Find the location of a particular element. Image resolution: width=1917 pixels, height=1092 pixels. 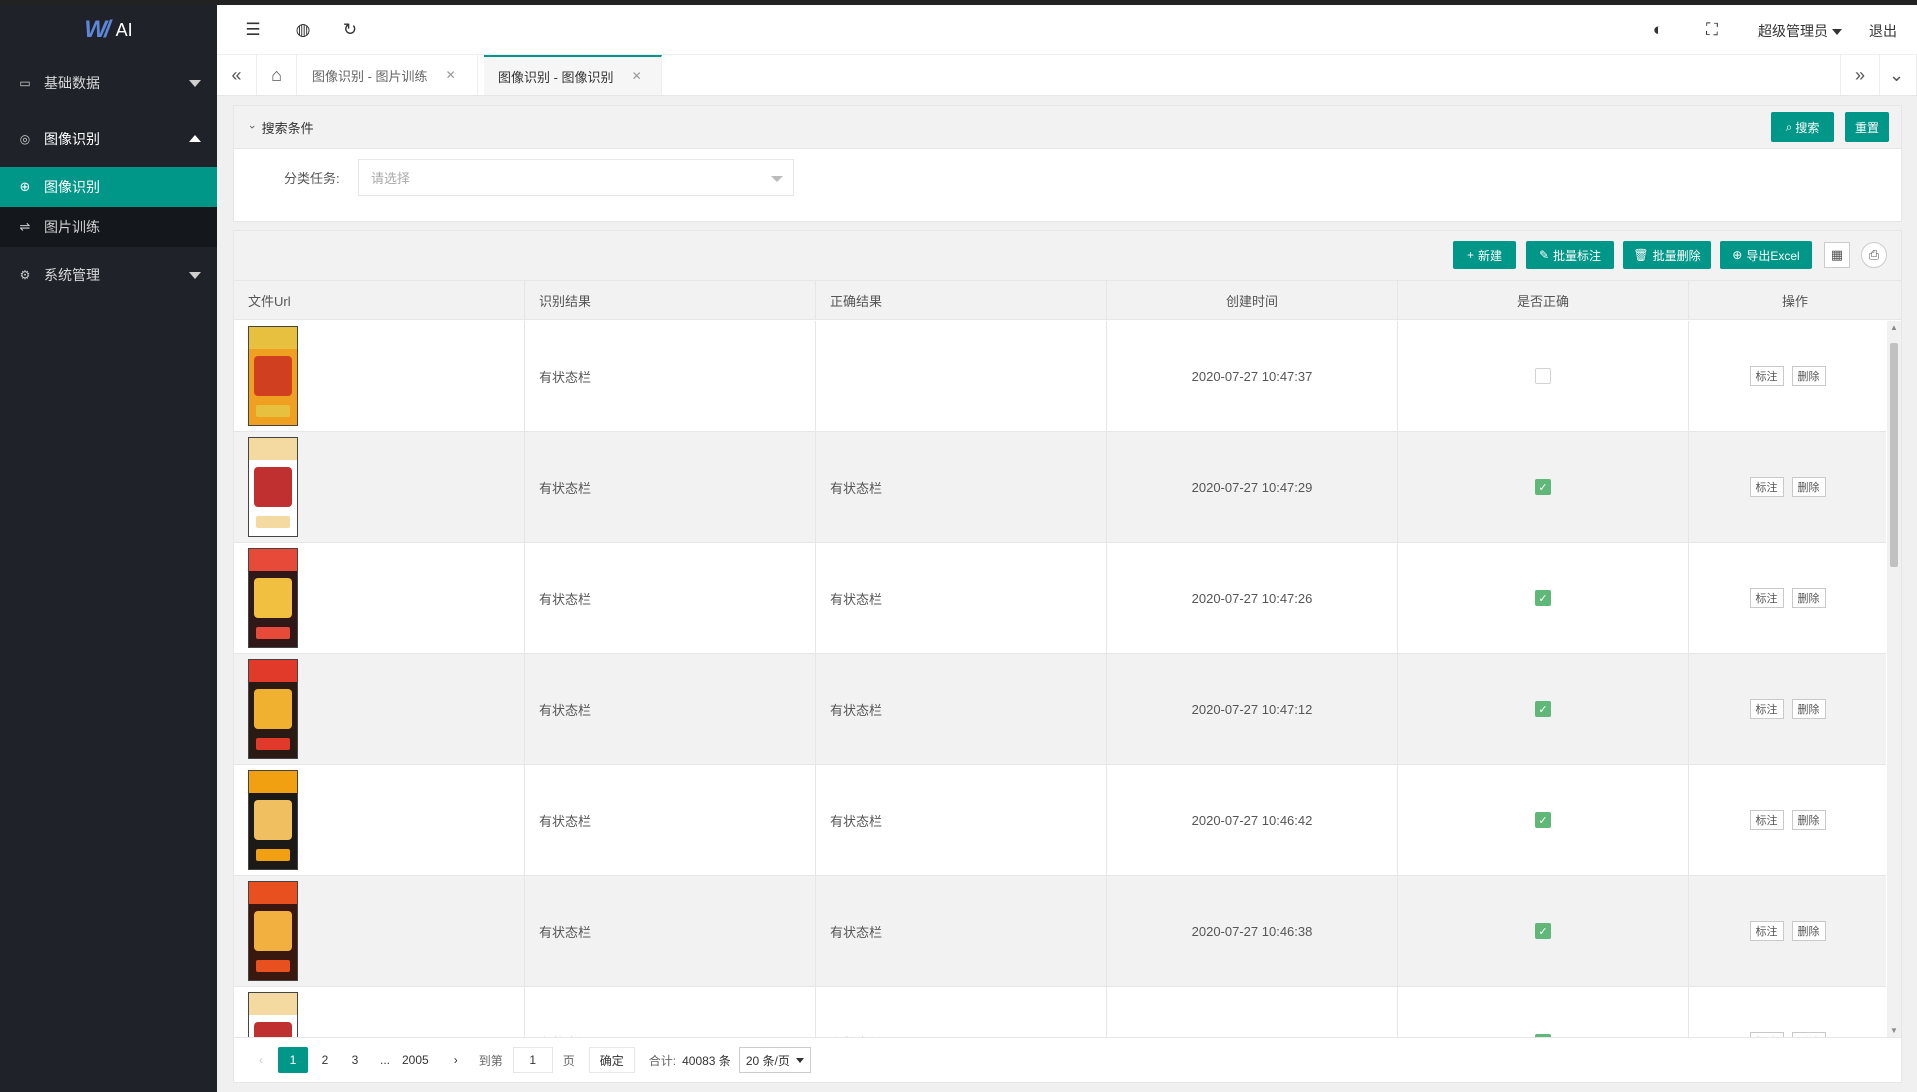

menu-group-label: 系统管理 is located at coordinates (72, 275).